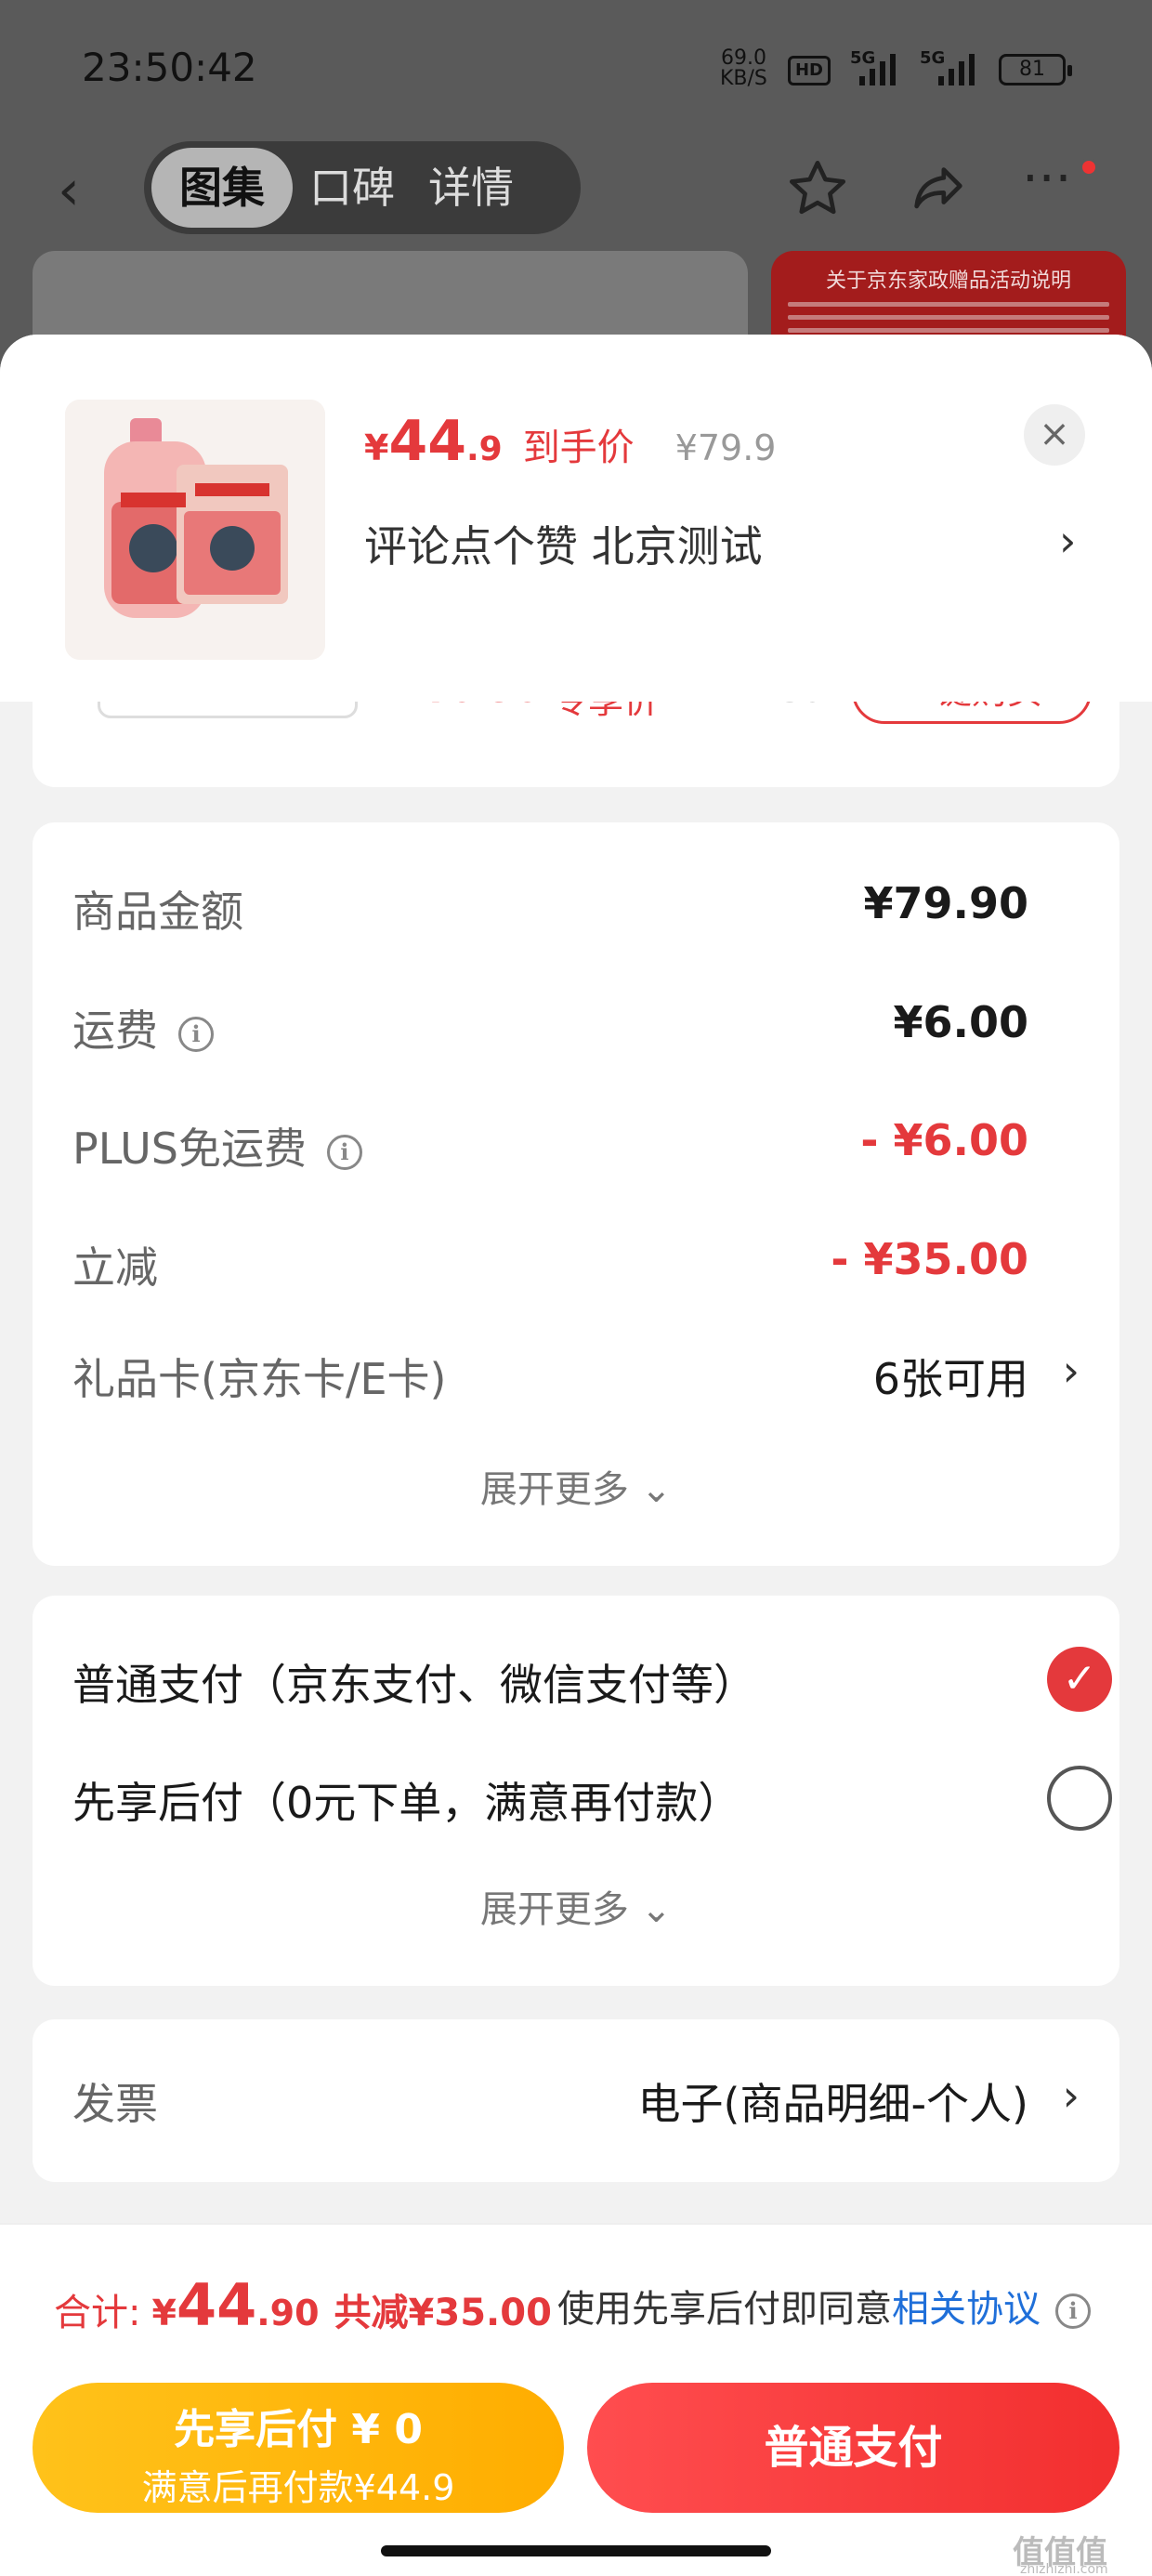  I want to click on summary-value: - ¥35.00, so click(929, 1259).